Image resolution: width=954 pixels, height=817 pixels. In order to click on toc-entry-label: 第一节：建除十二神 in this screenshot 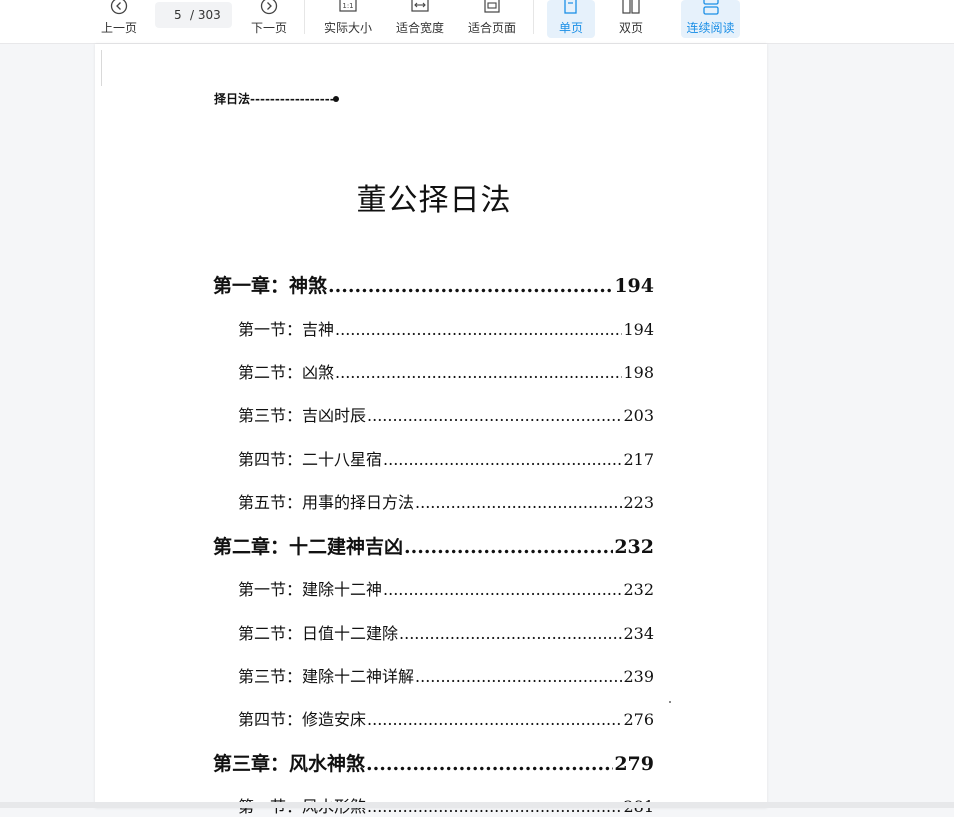, I will do `click(310, 589)`.